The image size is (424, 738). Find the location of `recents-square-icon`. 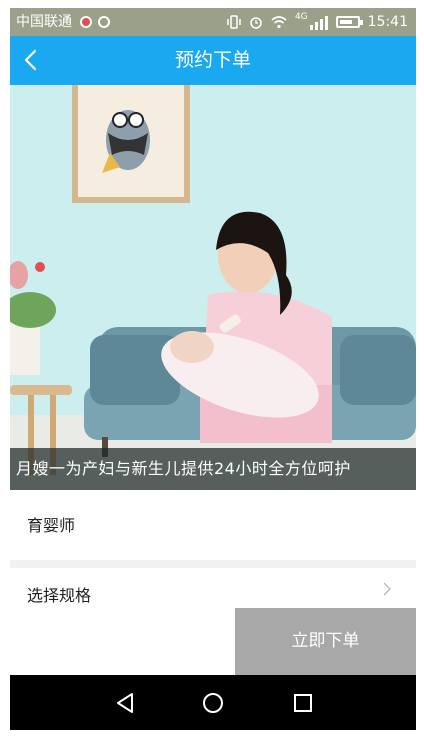

recents-square-icon is located at coordinates (303, 703).